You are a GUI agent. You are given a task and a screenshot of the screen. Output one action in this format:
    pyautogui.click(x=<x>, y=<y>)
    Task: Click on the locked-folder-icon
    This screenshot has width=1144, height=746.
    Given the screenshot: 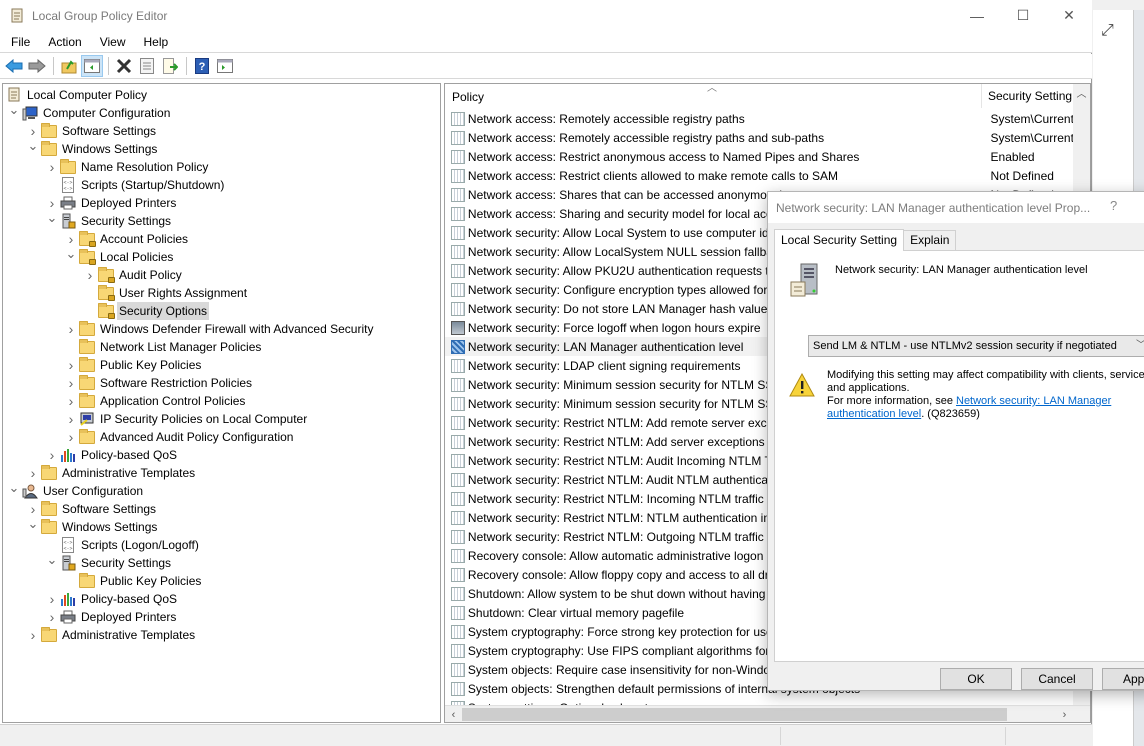 What is the action you would take?
    pyautogui.click(x=106, y=274)
    